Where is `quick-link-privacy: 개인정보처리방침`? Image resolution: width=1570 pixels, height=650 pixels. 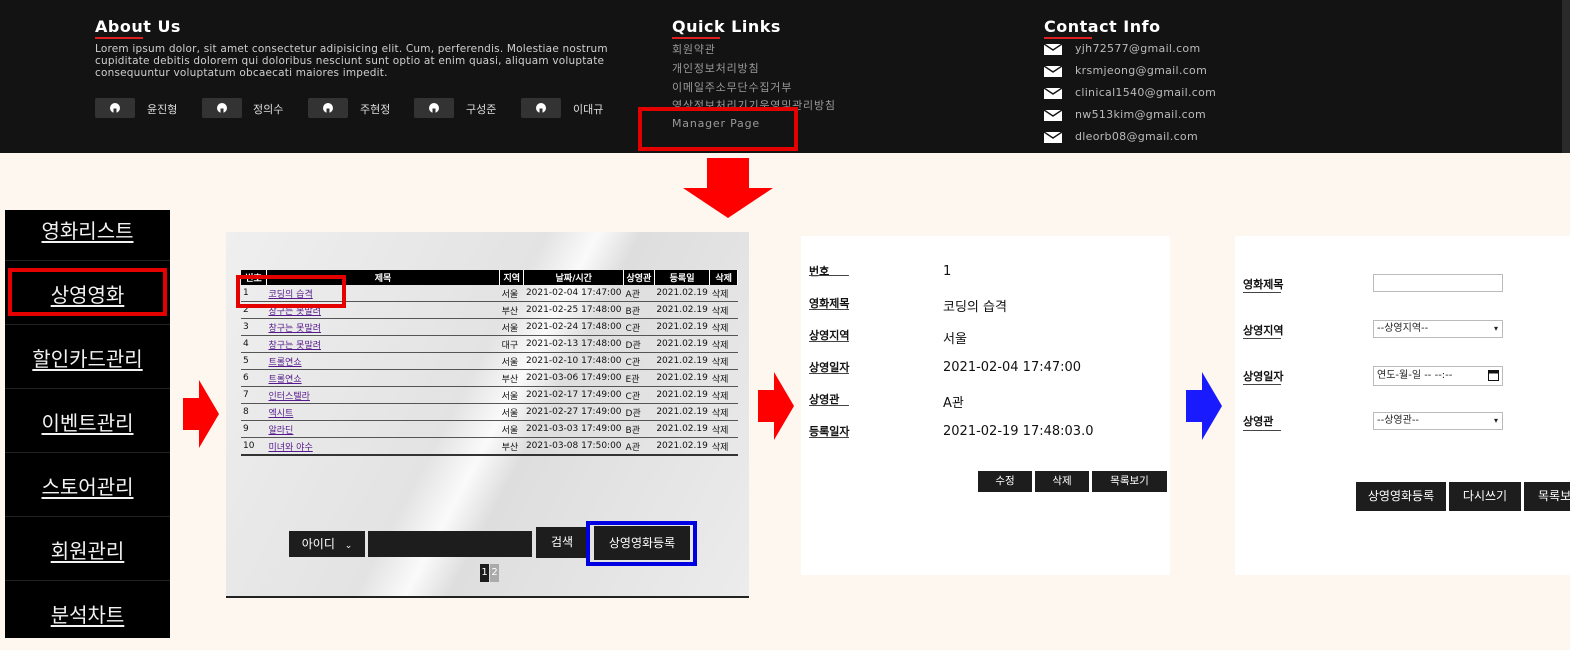
quick-link-privacy: 개인정보처리방침 is located at coordinates (715, 68).